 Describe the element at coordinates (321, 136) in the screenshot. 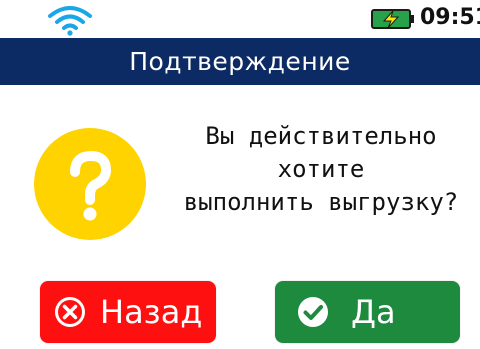

I see `message-line: Вы действительно` at that location.